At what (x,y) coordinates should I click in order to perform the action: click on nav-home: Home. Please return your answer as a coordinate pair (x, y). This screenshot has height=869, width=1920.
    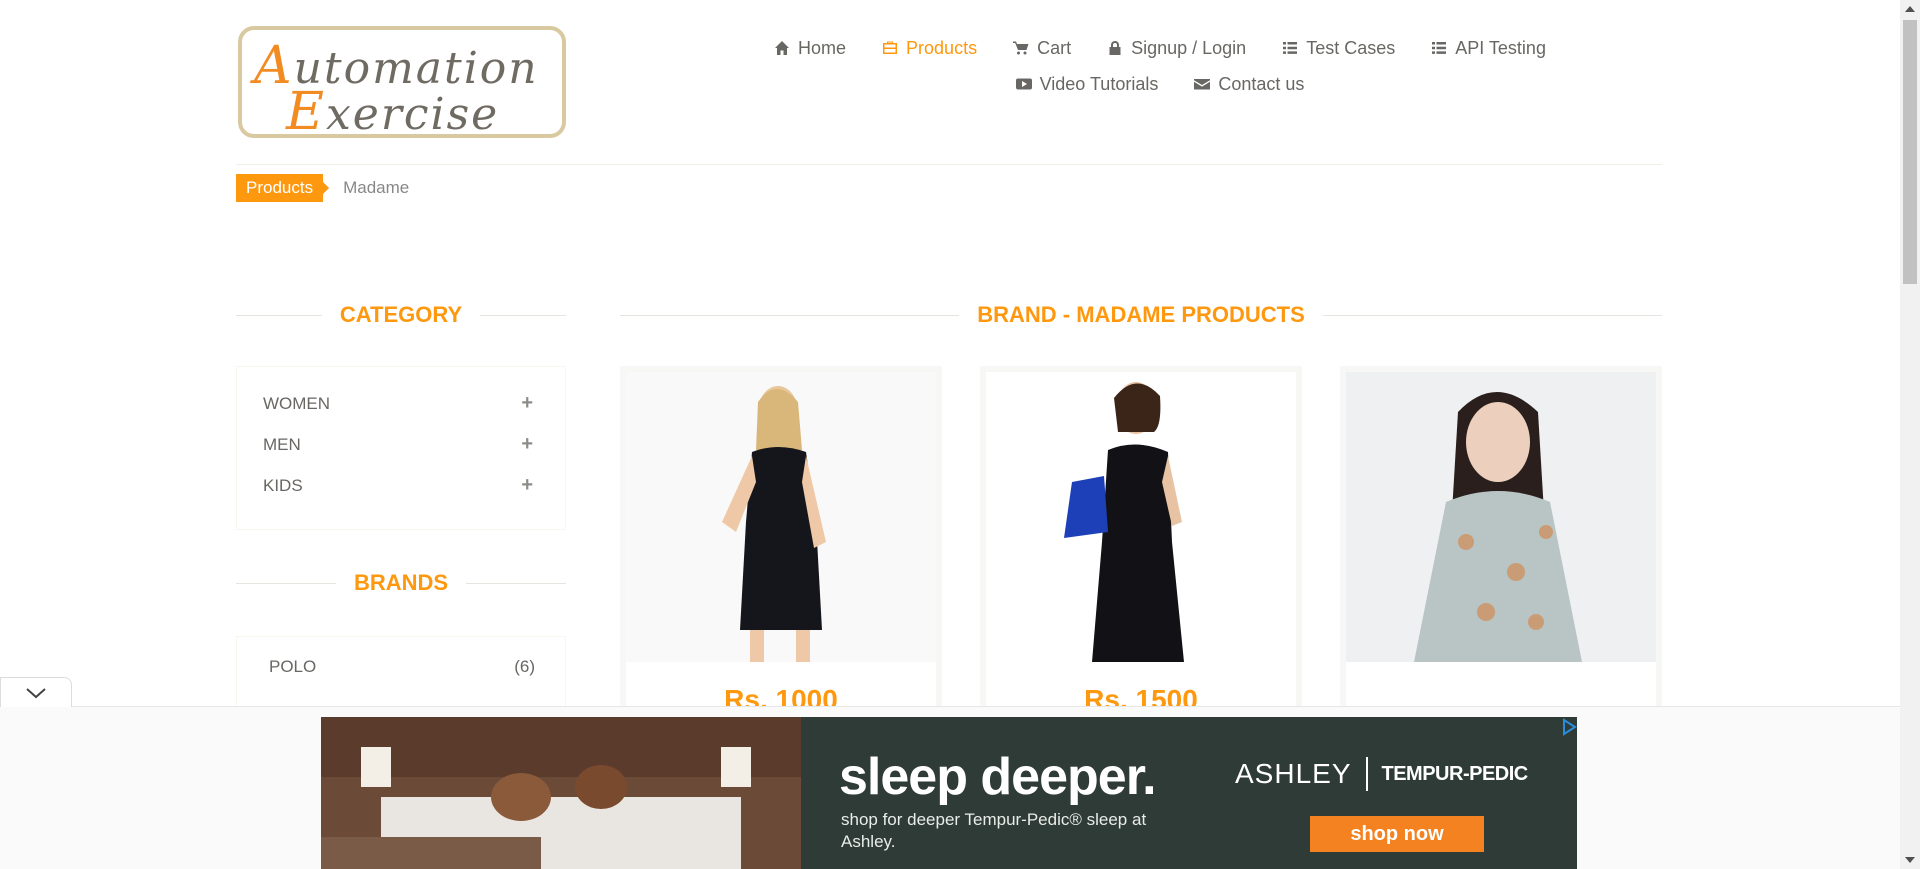
    Looking at the image, I should click on (810, 48).